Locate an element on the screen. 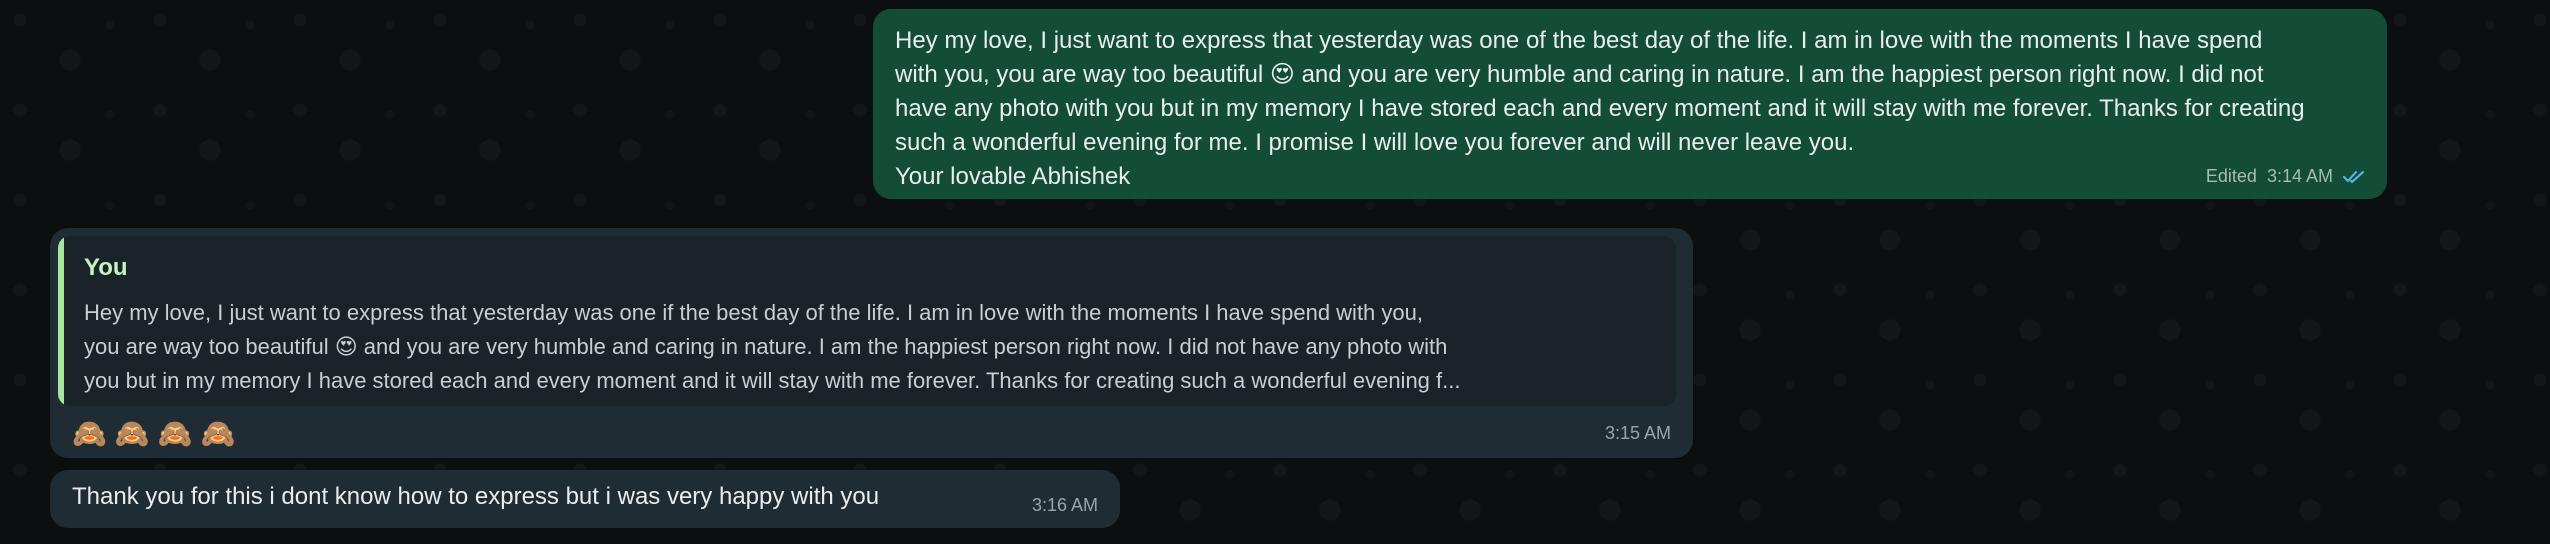 The height and width of the screenshot is (544, 2550). double-check-icon is located at coordinates (2354, 177).